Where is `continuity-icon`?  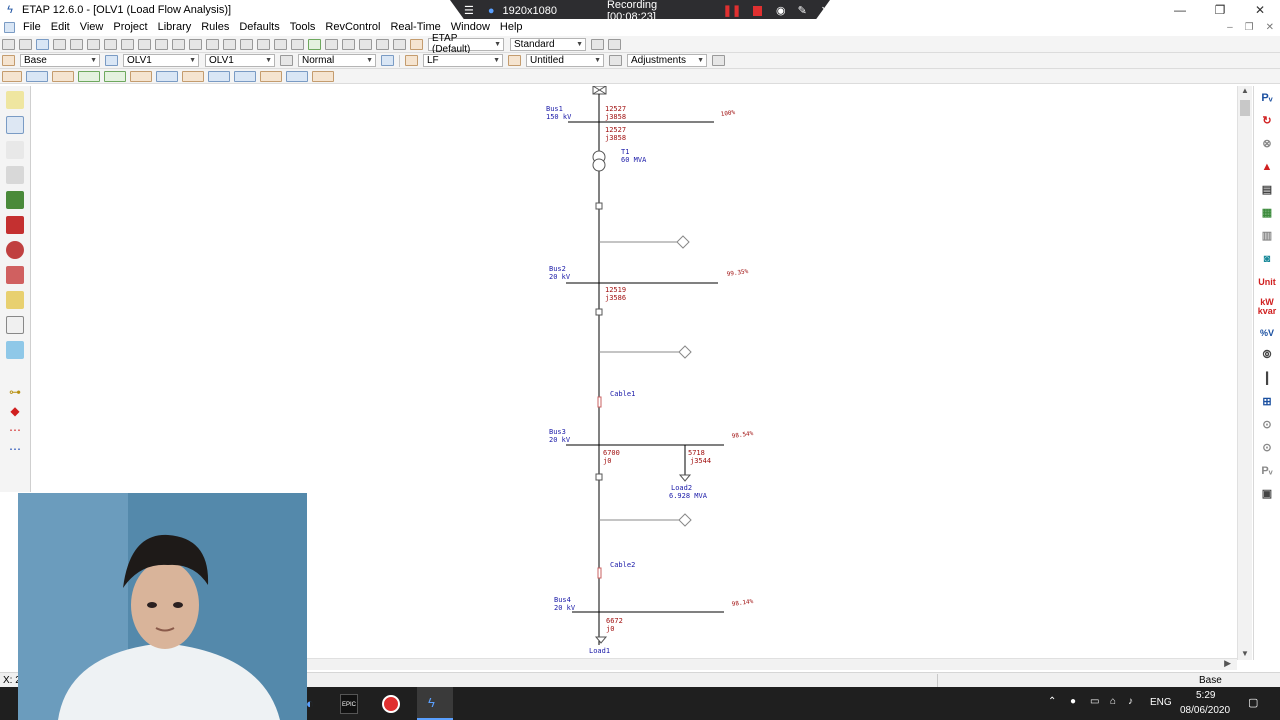 continuity-icon is located at coordinates (314, 44).